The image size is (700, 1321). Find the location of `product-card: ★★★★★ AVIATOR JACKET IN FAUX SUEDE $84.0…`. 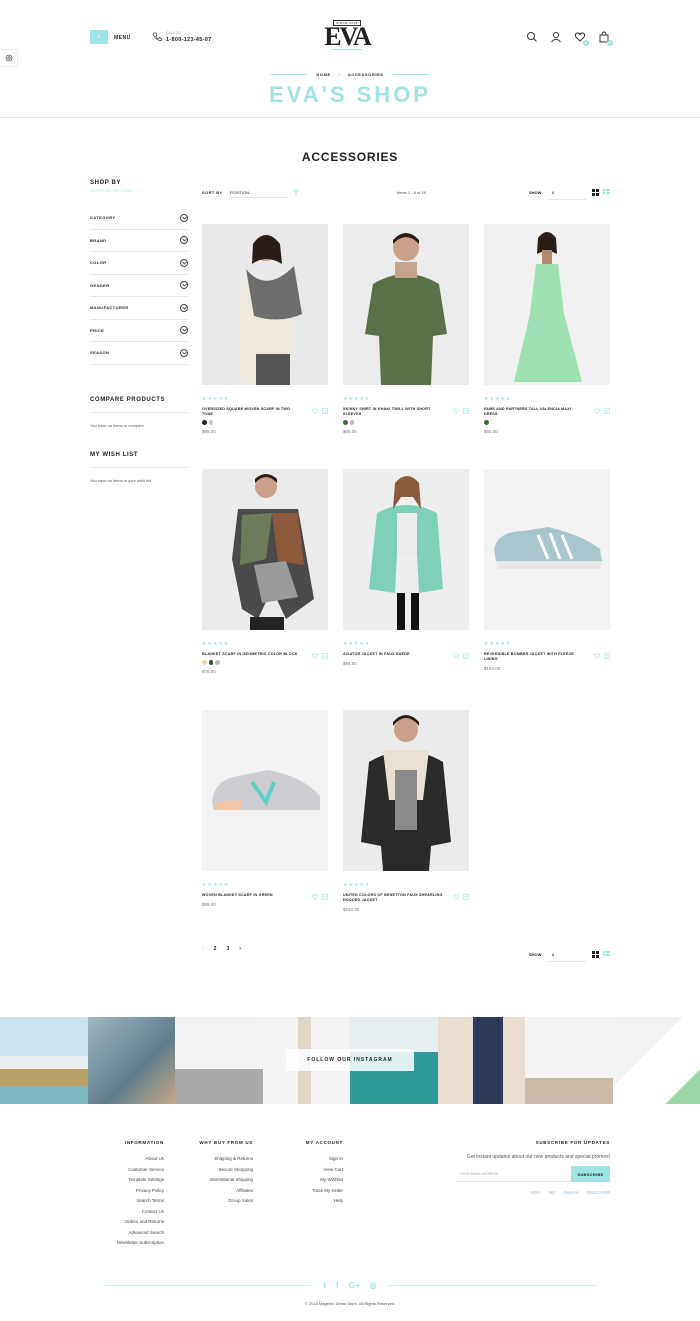

product-card: ★★★★★ AVIATOR JACKET IN FAUX SUEDE $84.0… is located at coordinates (406, 567).